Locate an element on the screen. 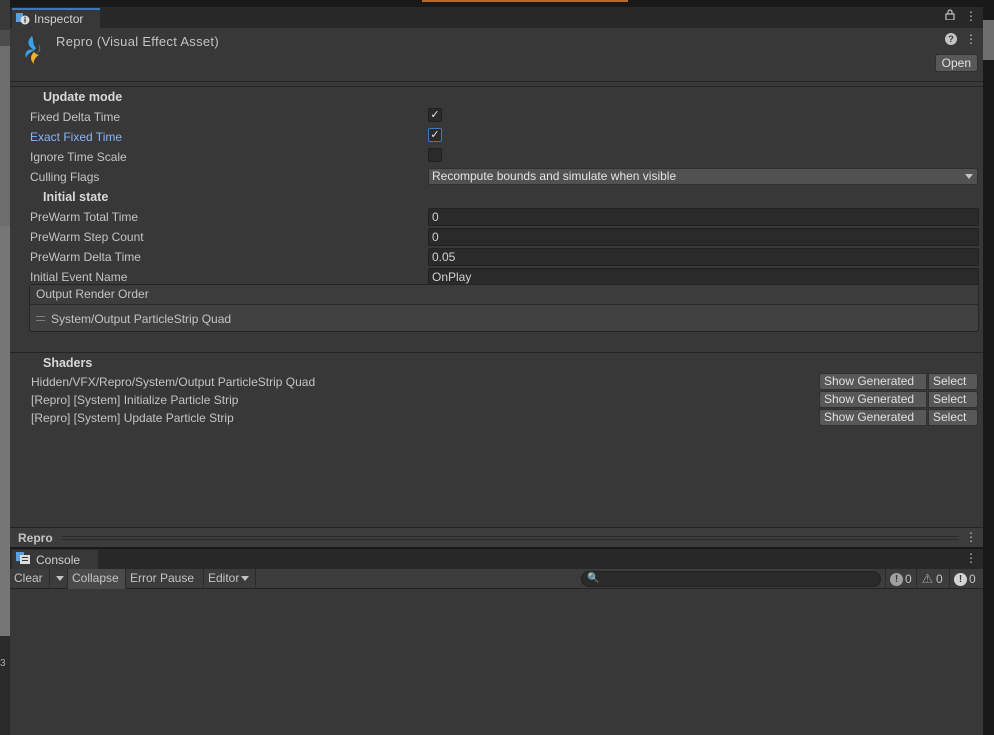 The height and width of the screenshot is (735, 994). search-input: 🔍 is located at coordinates (731, 579).